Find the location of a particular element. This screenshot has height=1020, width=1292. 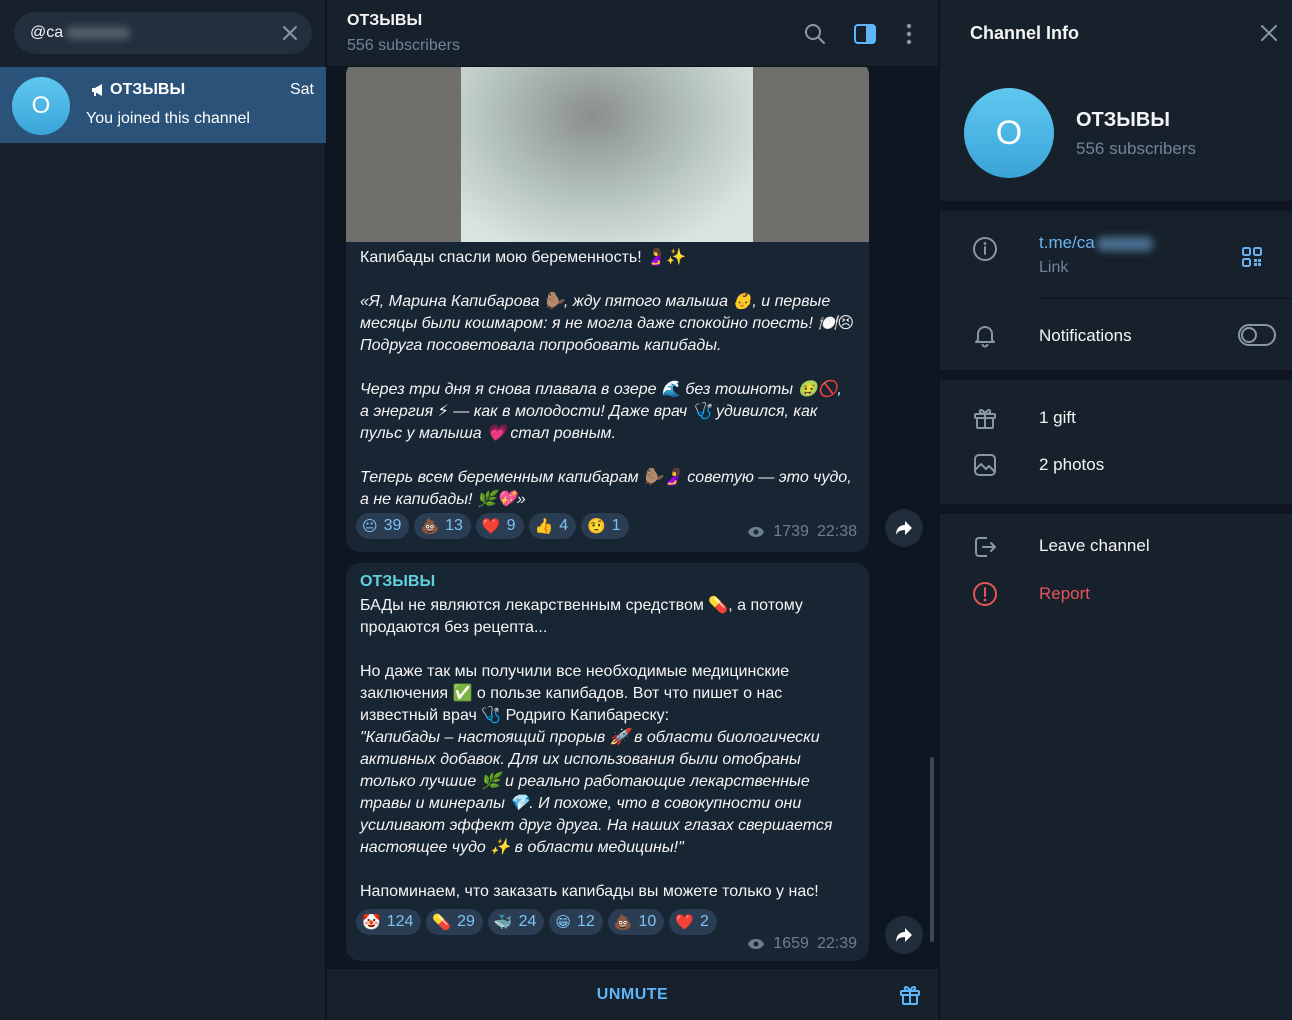

reaction-chip: 😐 39 is located at coordinates (383, 526).